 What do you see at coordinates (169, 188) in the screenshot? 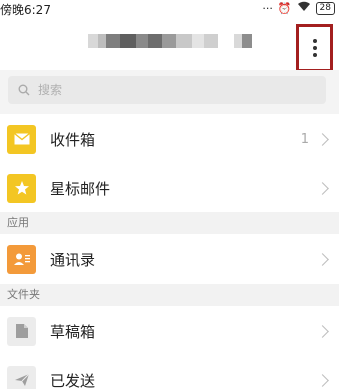
I see `list-item-starred: 星标邮件` at bounding box center [169, 188].